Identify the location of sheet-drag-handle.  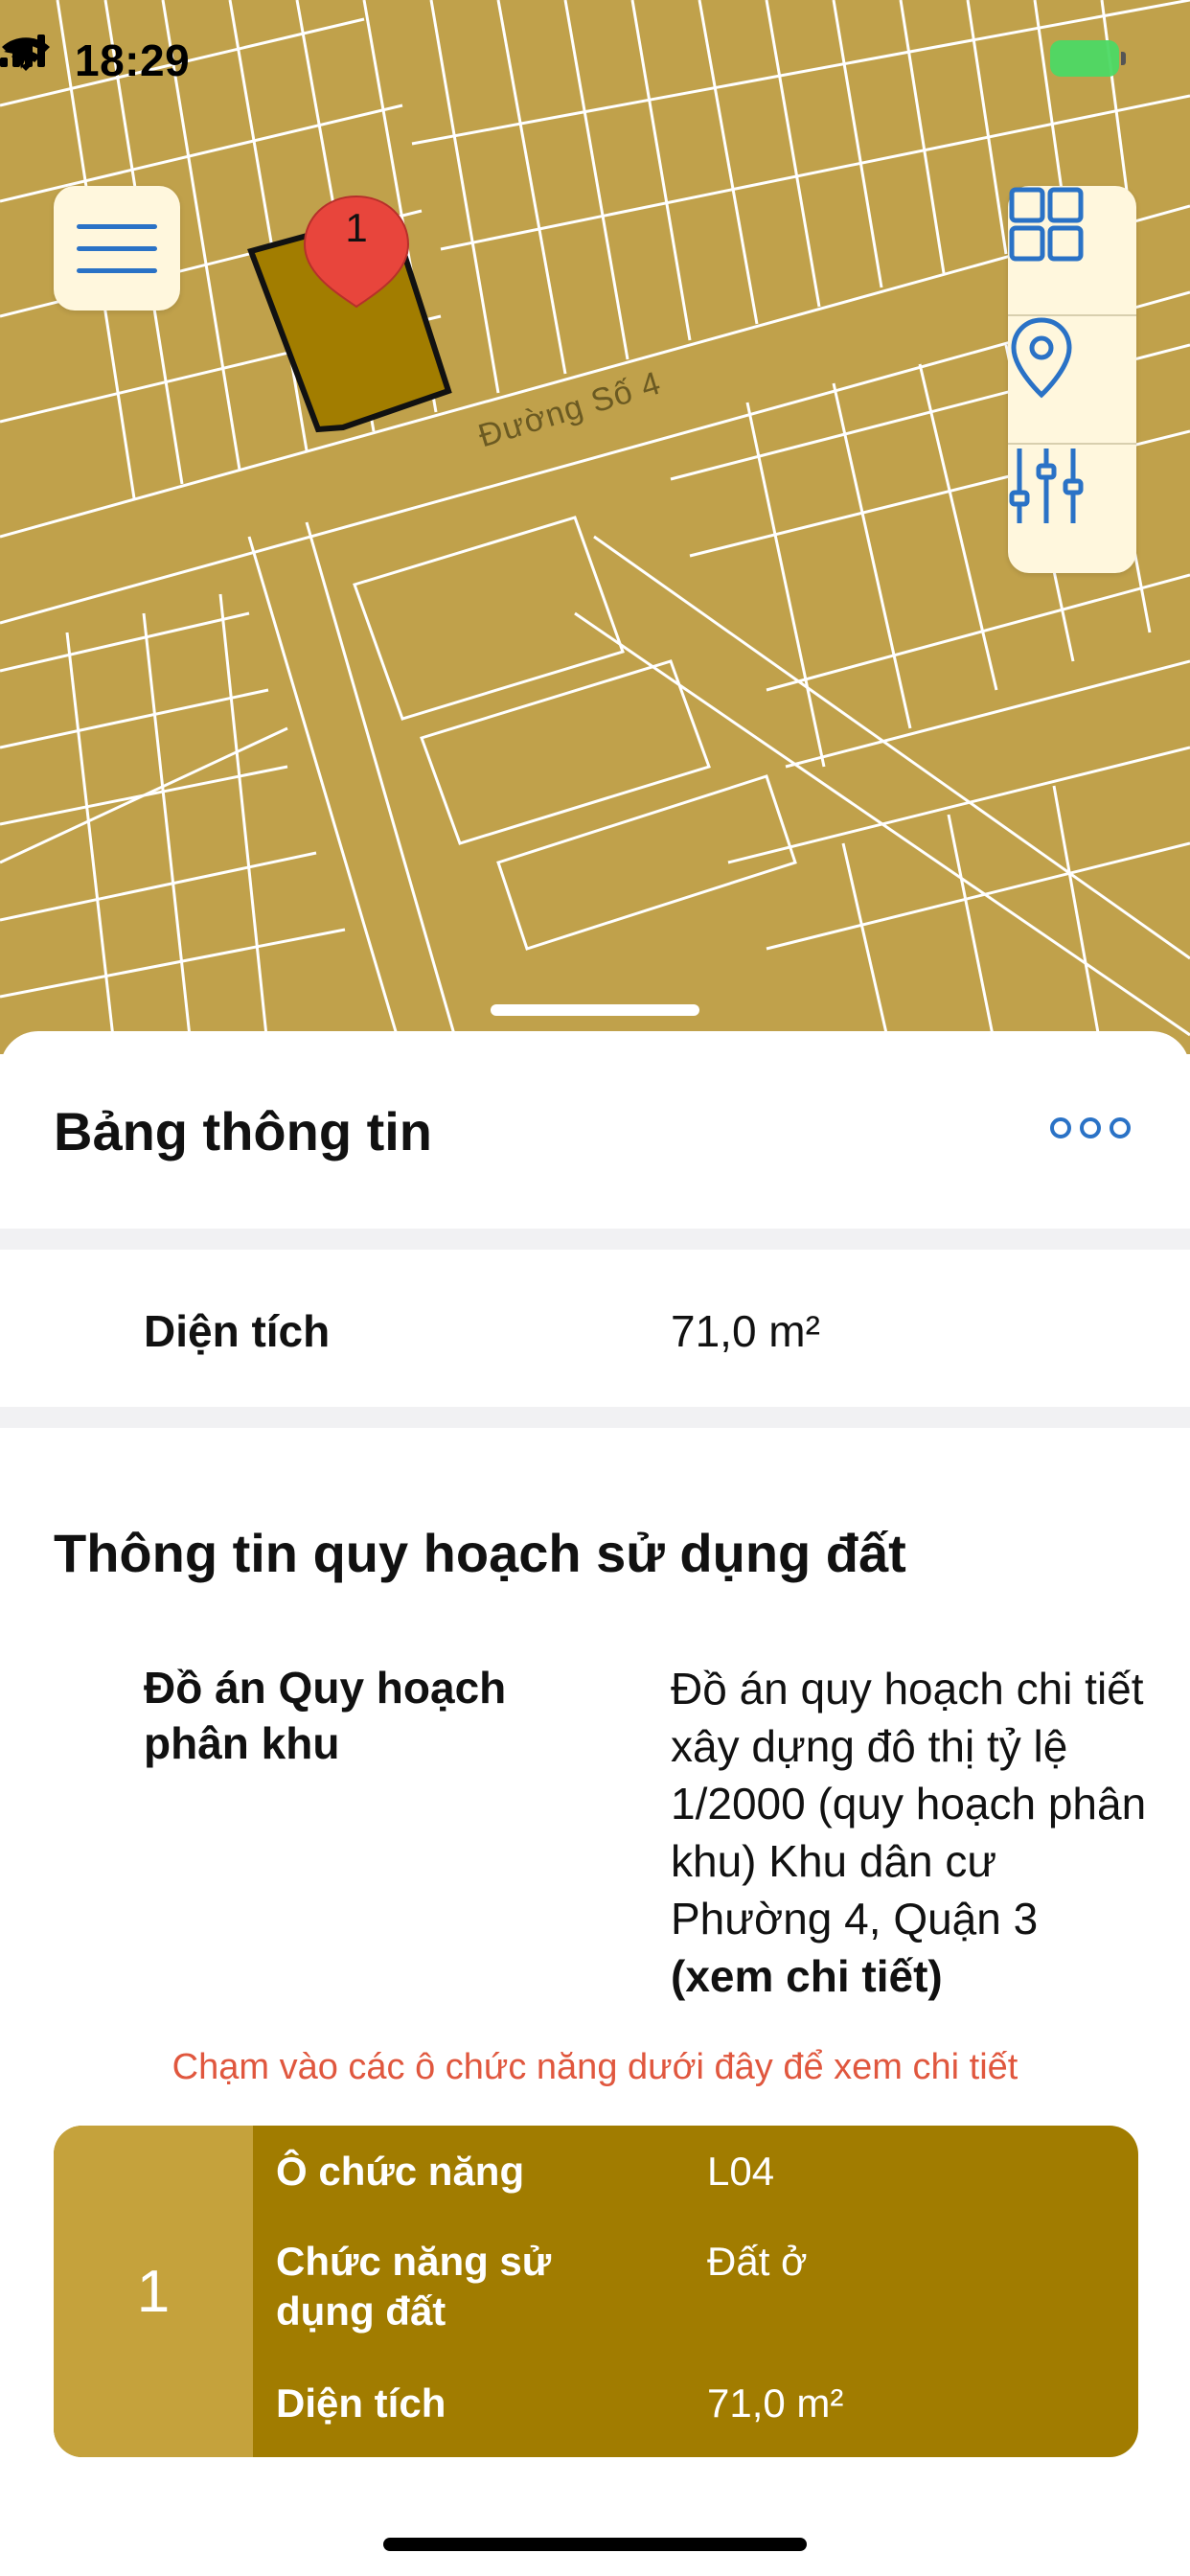
(595, 1010).